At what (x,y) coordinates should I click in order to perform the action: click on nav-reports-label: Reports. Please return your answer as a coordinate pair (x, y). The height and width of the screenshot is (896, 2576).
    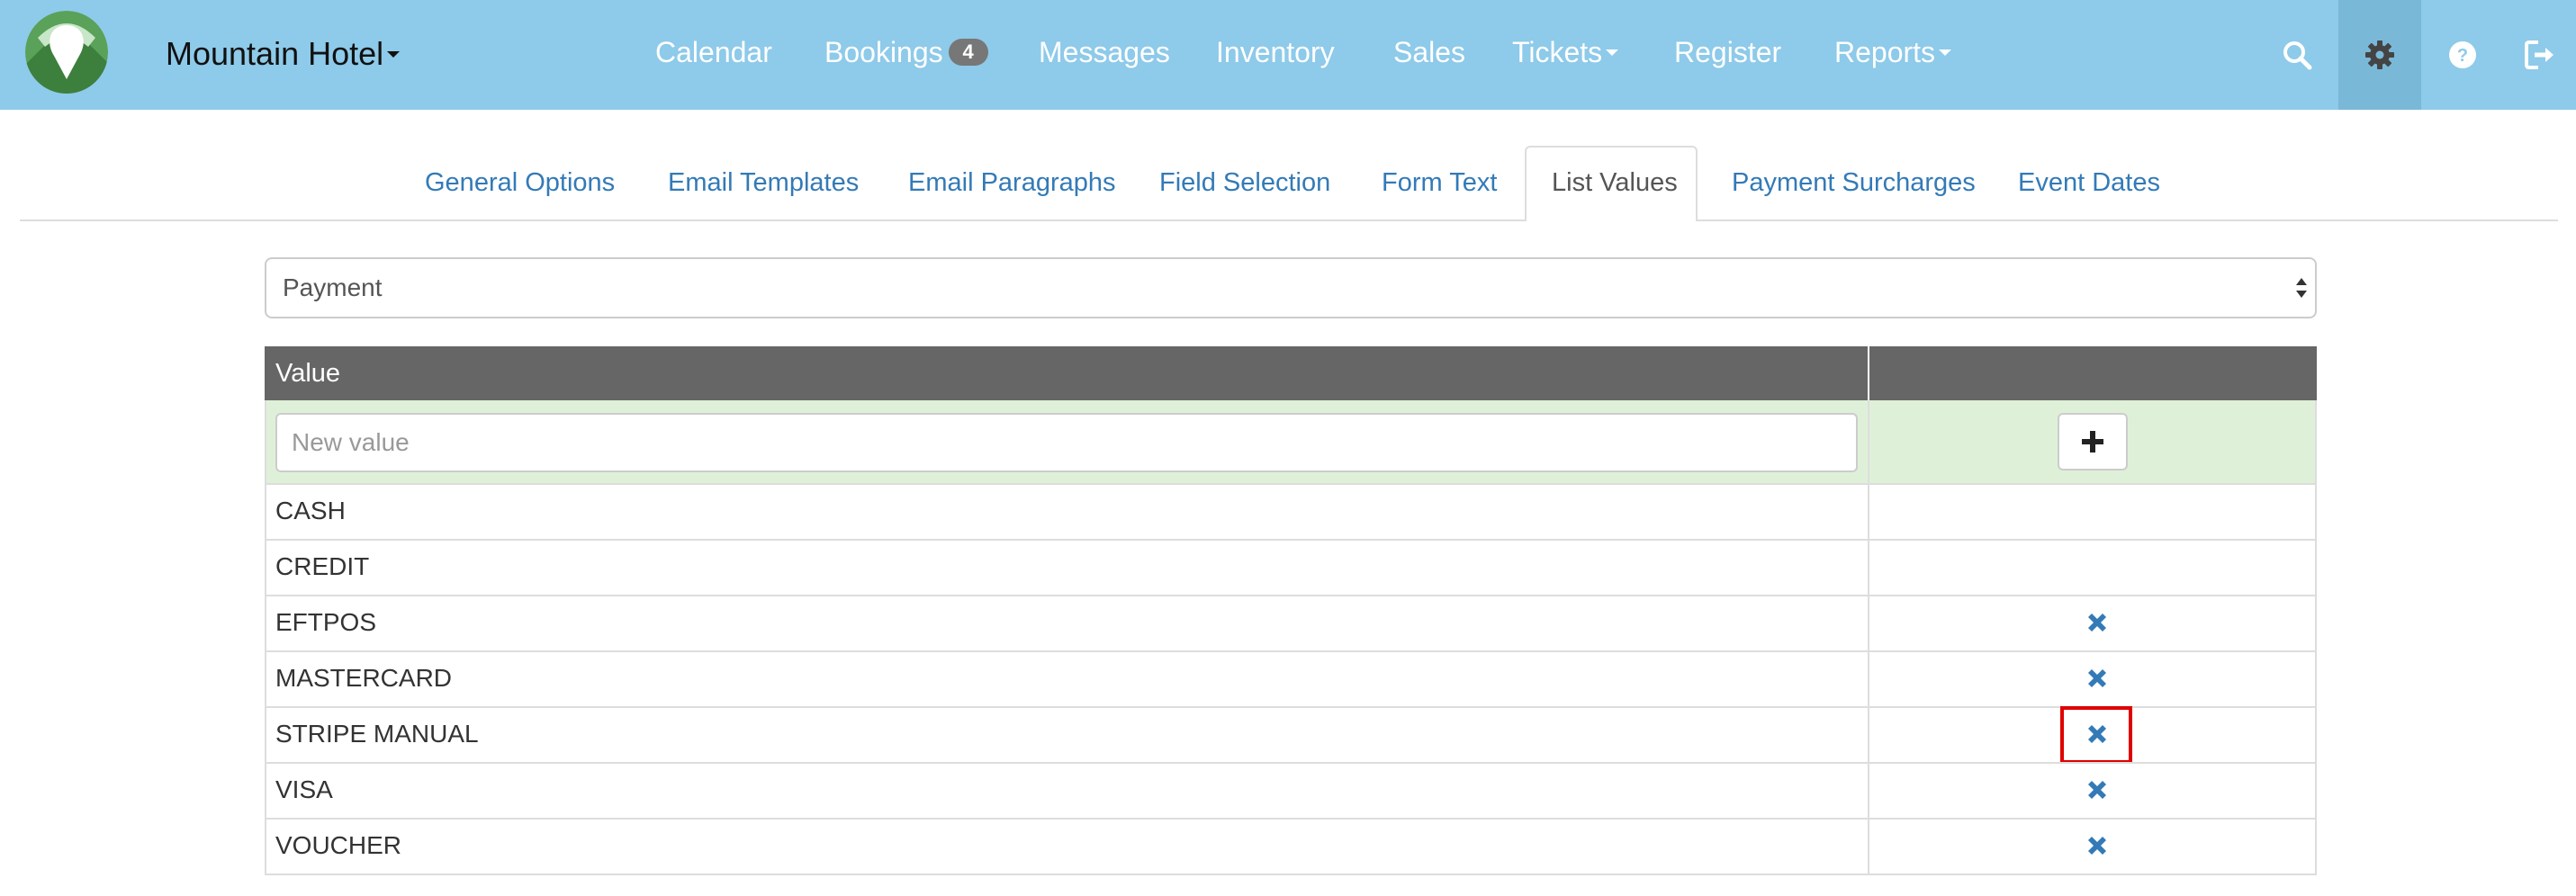
    Looking at the image, I should click on (1885, 52).